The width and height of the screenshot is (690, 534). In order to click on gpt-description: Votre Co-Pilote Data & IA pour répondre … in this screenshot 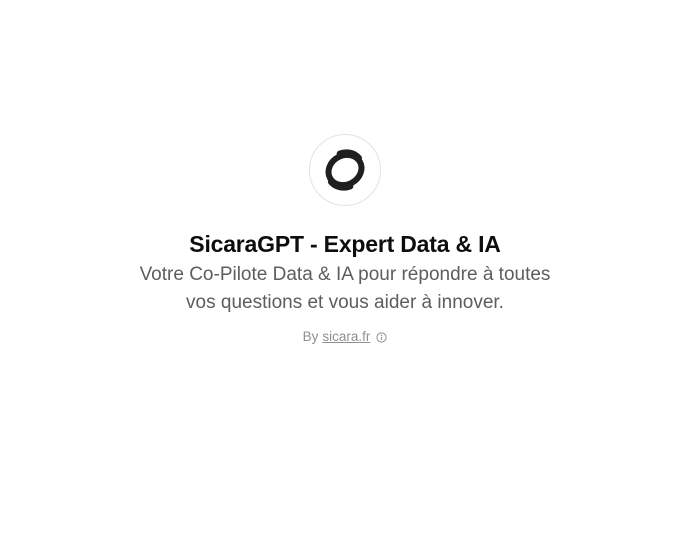, I will do `click(345, 288)`.